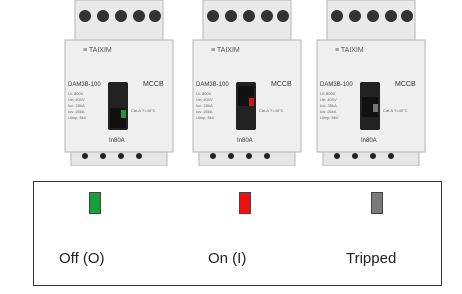 This screenshot has width=462, height=294. Describe the element at coordinates (371, 258) in the screenshot. I see `tripped-label: Tripped` at that location.